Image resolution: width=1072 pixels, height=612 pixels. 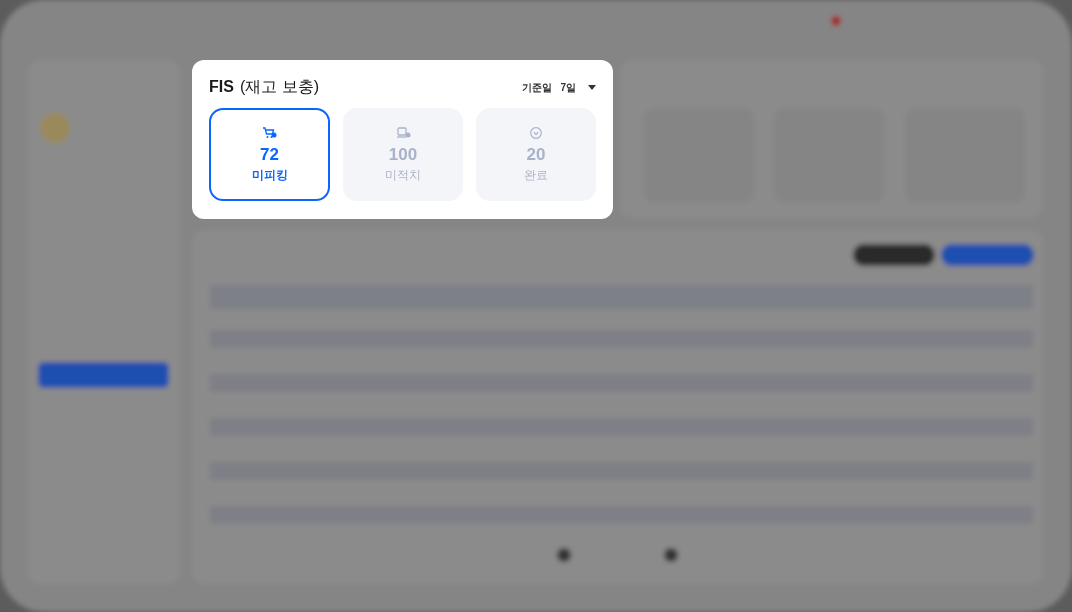 I want to click on card-subtitle: (재고 보충), so click(x=279, y=87).